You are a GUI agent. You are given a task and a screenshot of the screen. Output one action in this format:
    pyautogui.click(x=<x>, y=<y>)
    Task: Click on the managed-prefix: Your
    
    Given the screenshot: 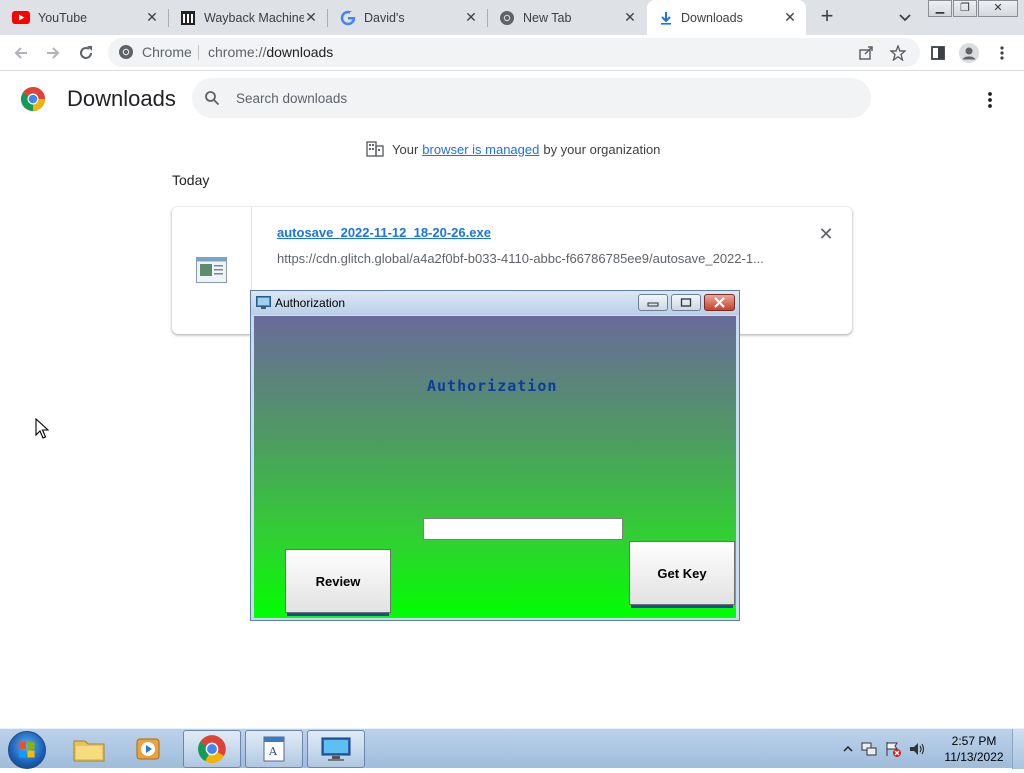 What is the action you would take?
    pyautogui.click(x=405, y=149)
    